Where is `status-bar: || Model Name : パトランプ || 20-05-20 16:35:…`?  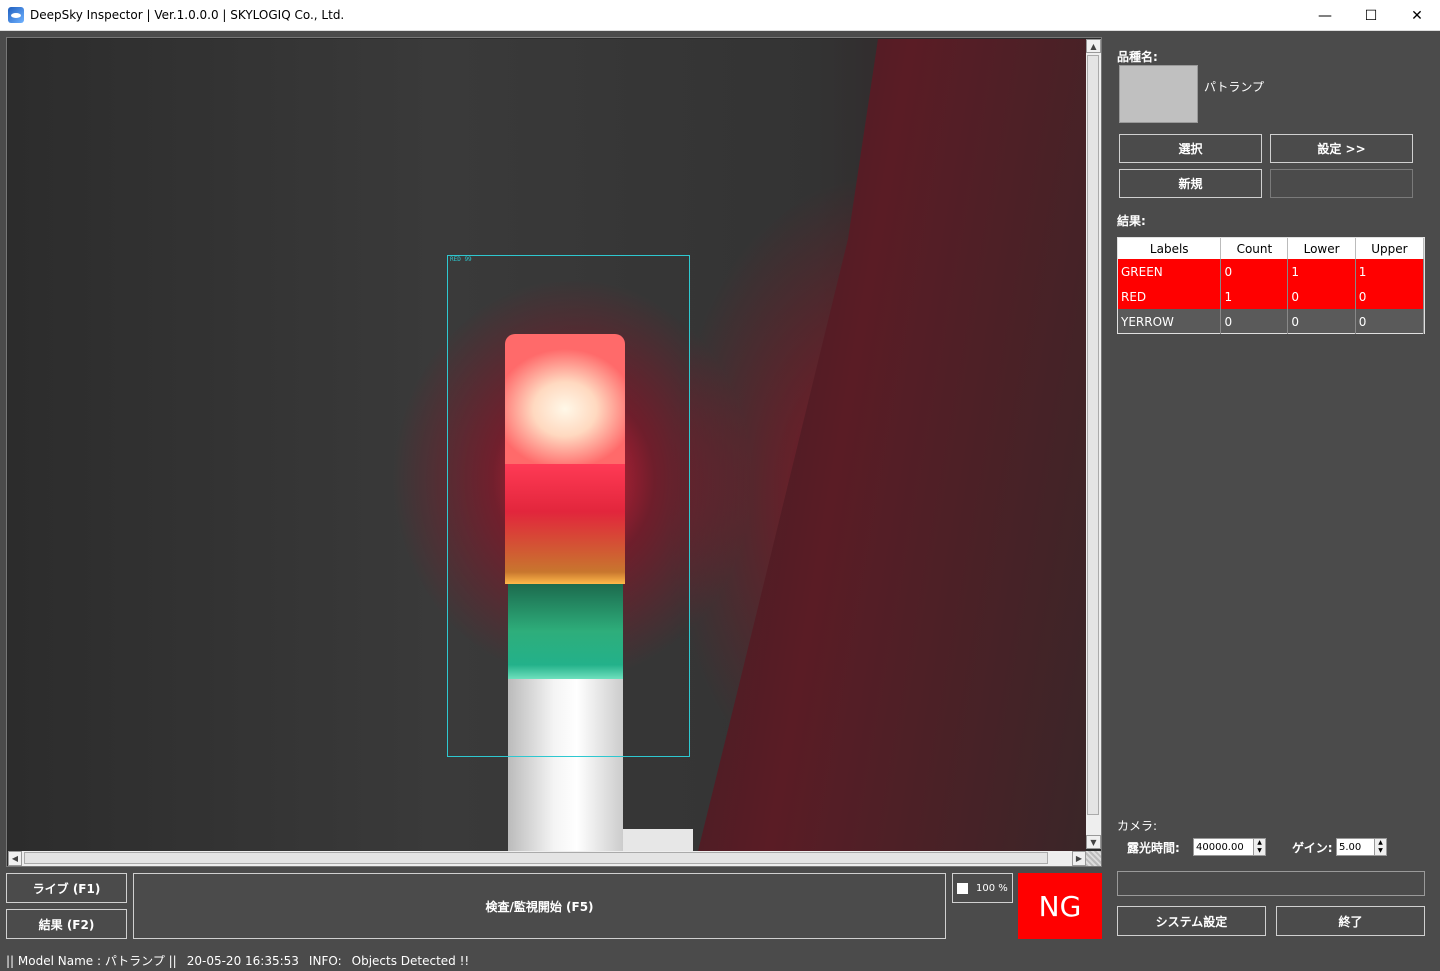 status-bar: || Model Name : パトランプ || 20-05-20 16:35:… is located at coordinates (720, 960).